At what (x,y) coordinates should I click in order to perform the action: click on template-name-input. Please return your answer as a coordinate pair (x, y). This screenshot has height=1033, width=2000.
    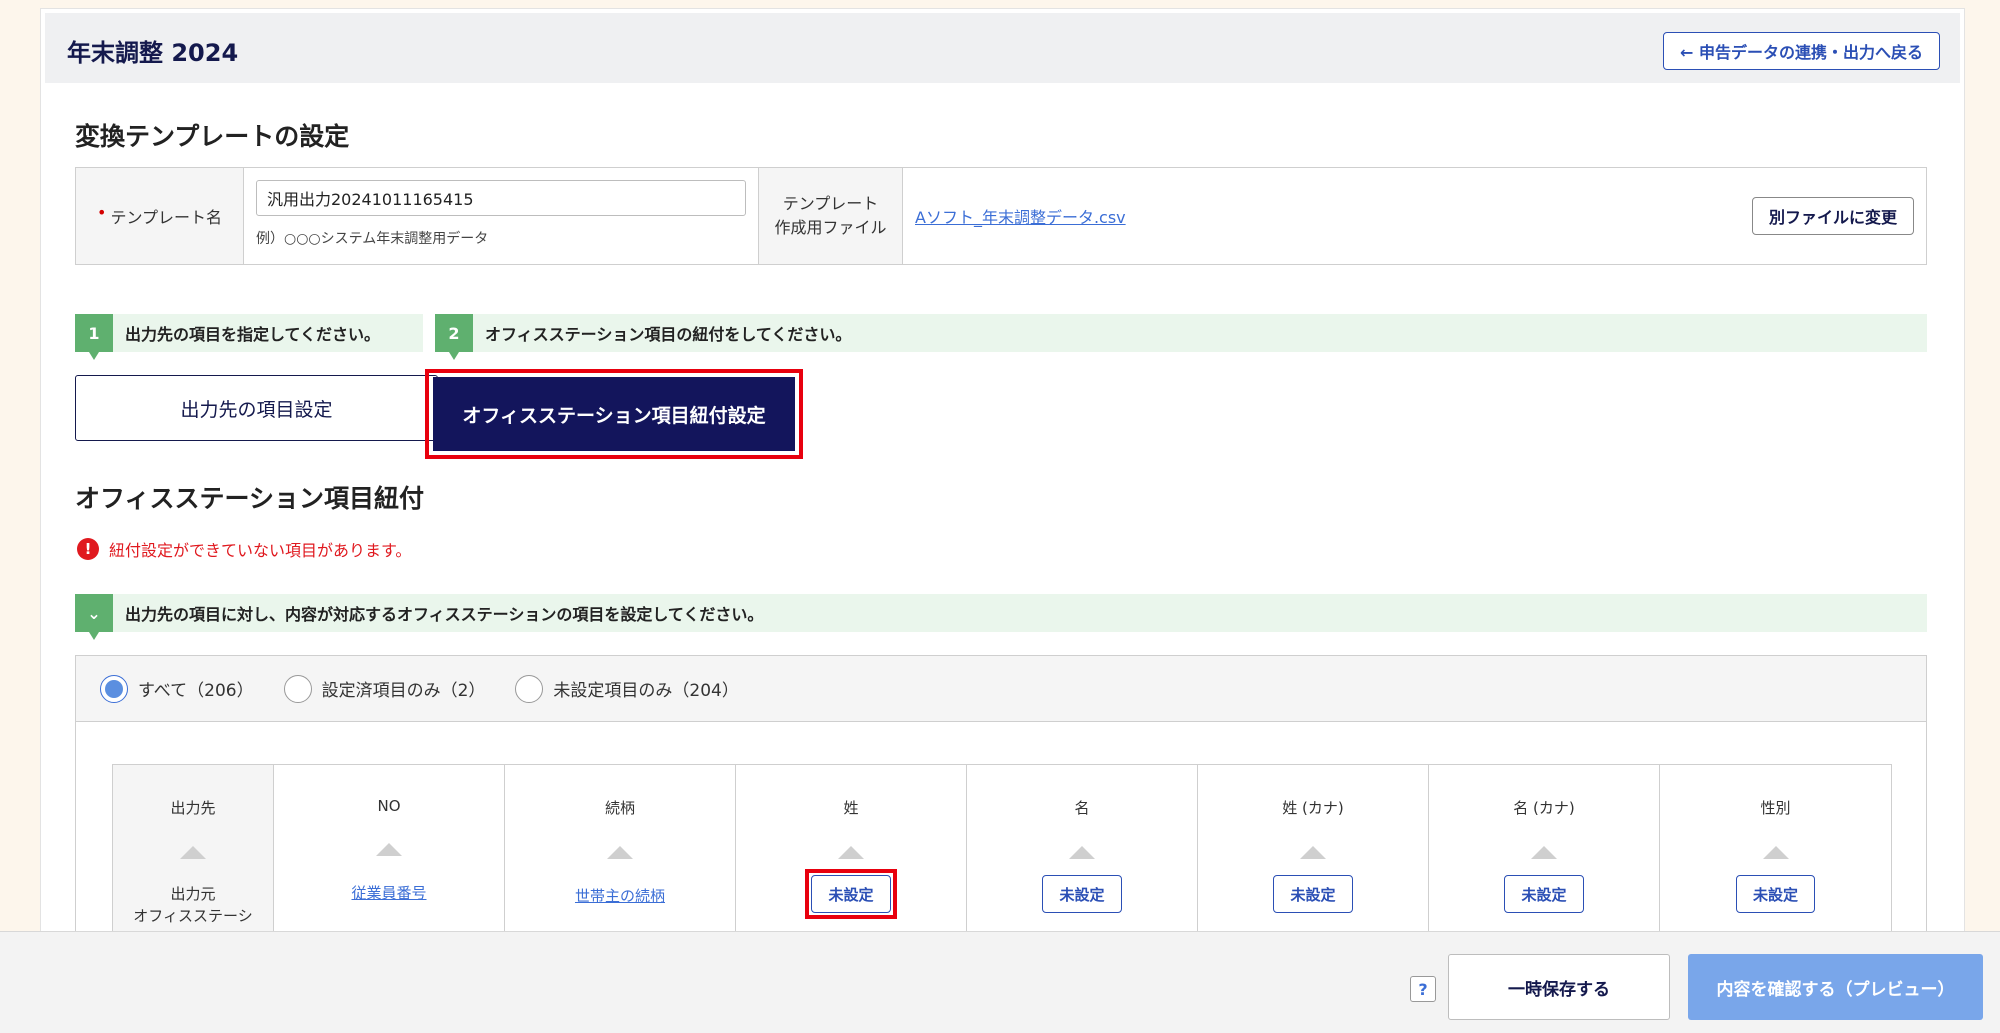
    Looking at the image, I should click on (501, 198).